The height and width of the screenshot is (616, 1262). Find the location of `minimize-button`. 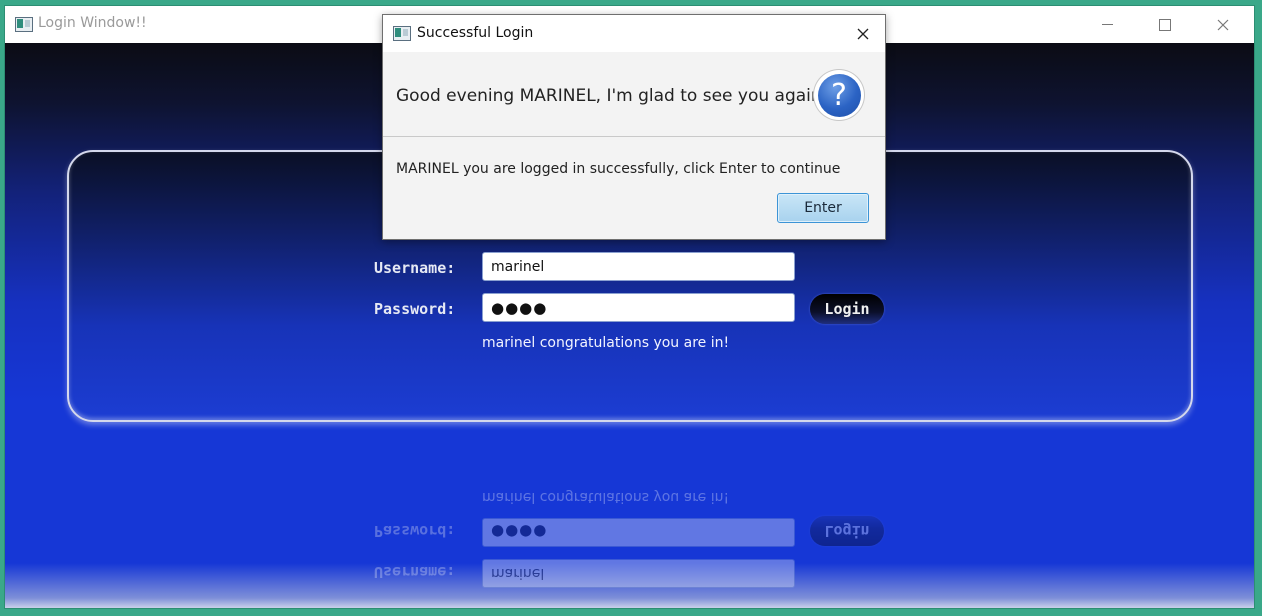

minimize-button is located at coordinates (1107, 24).